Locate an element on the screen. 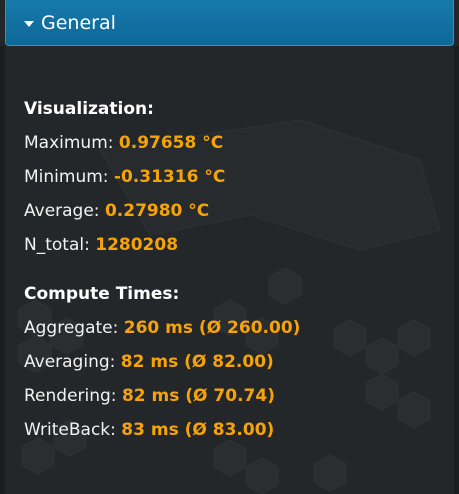 The width and height of the screenshot is (459, 494). rendering-row: Rendering: 82 ms (Ø 70.74) is located at coordinates (241, 396).